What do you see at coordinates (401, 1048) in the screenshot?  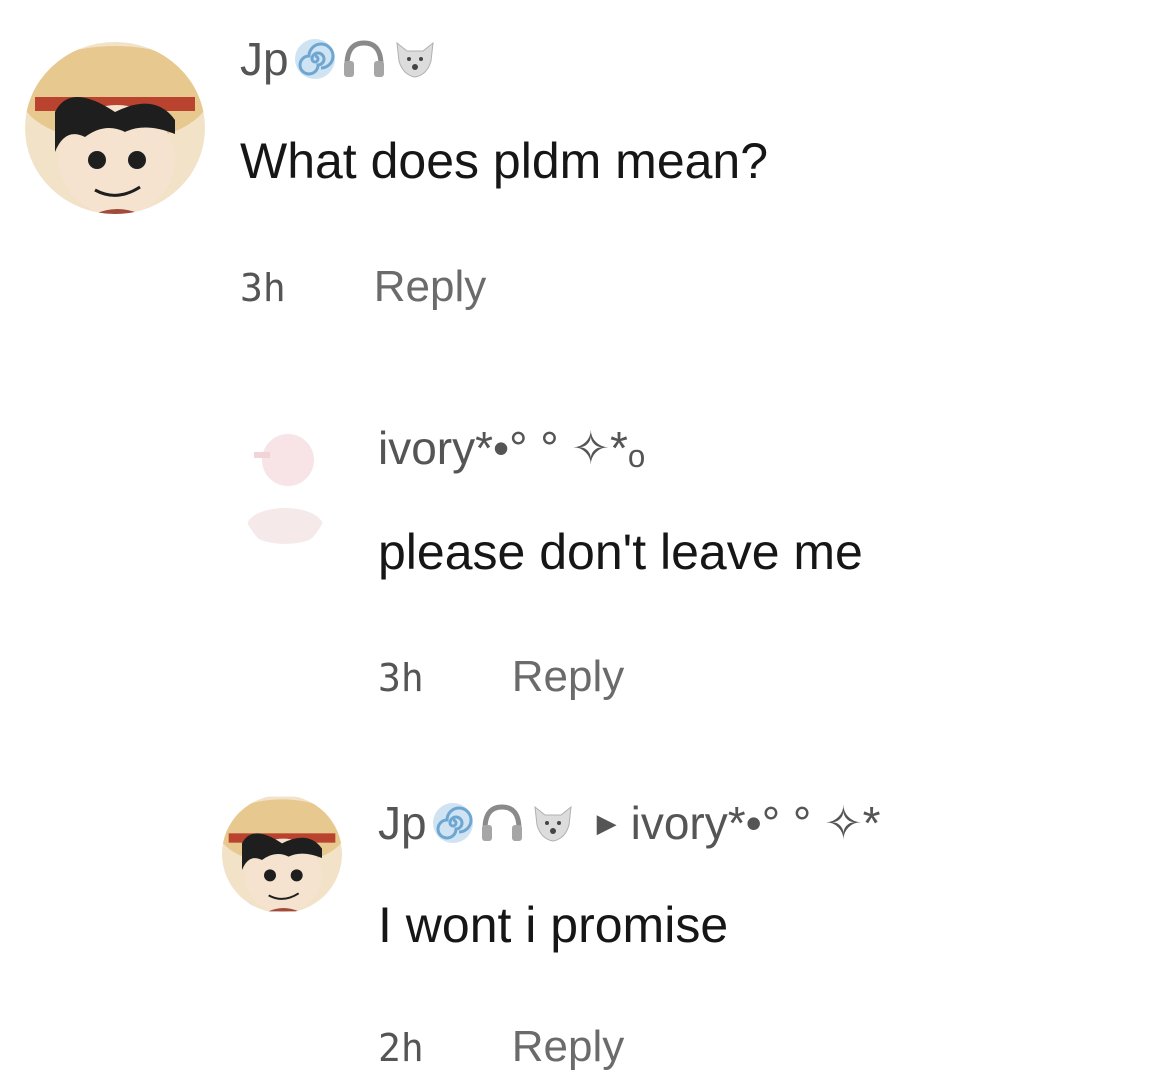 I see `timestamp: 2h` at bounding box center [401, 1048].